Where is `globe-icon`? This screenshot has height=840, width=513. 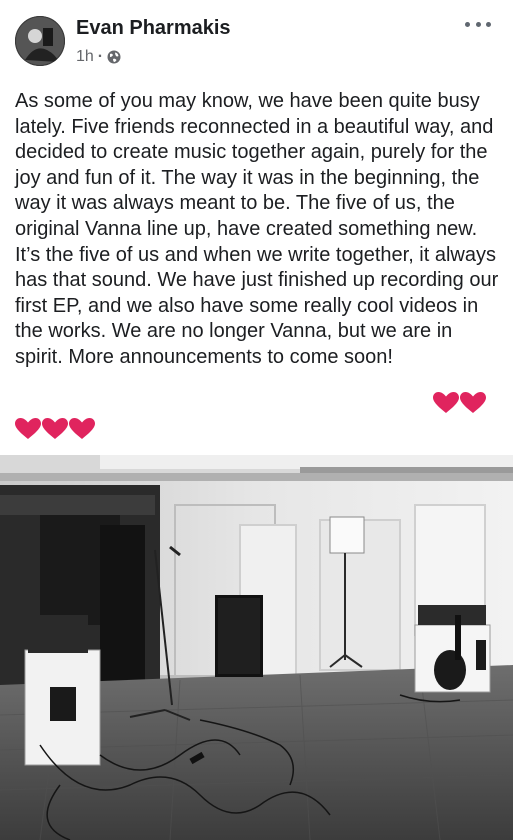
globe-icon is located at coordinates (114, 57).